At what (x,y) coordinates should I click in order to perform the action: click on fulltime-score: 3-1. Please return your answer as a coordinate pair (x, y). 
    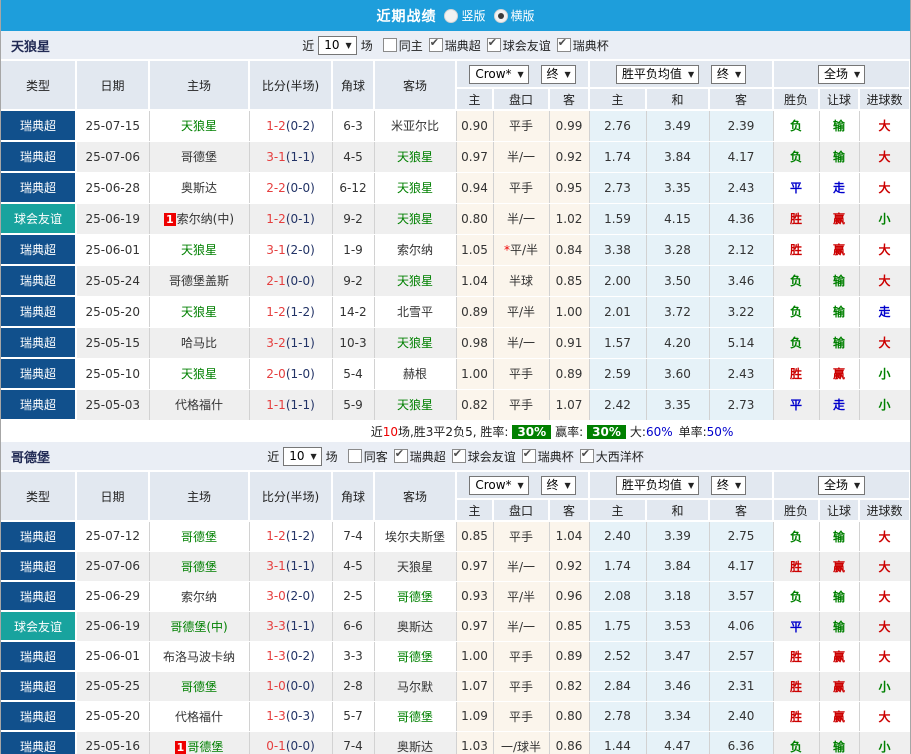
    Looking at the image, I should click on (276, 566).